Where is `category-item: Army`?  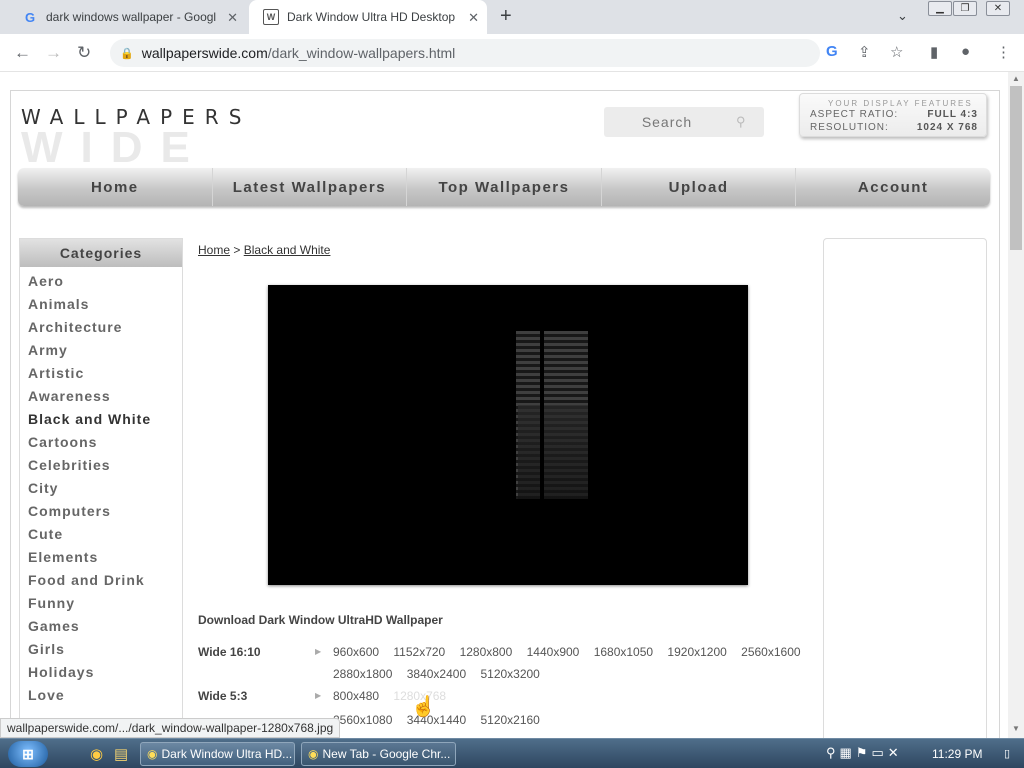
category-item: Army is located at coordinates (105, 353).